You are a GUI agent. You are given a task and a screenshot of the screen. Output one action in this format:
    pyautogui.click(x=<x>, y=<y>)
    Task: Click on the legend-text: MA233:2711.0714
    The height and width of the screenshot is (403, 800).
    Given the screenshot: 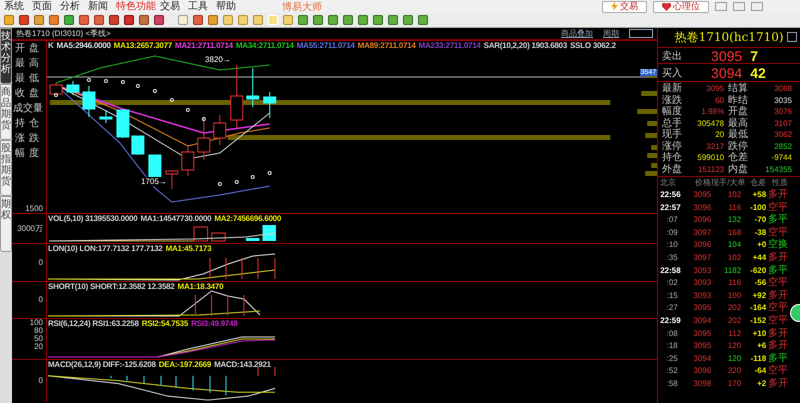 What is the action you would take?
    pyautogui.click(x=449, y=46)
    